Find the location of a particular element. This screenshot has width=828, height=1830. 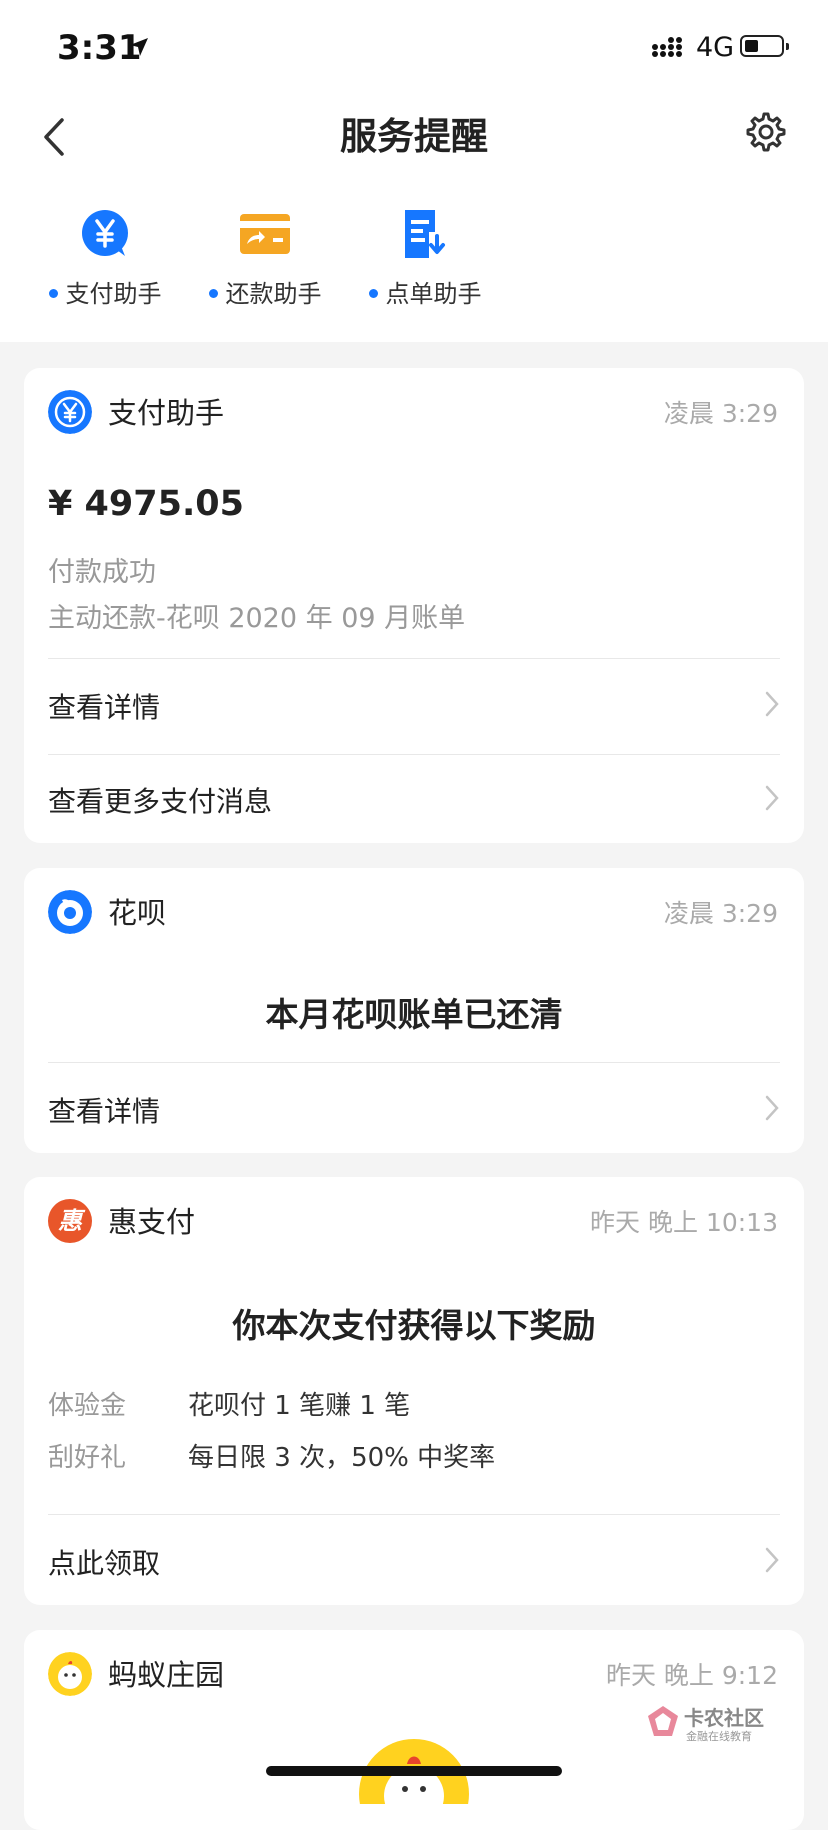

location-arrow-icon is located at coordinates (139, 47).